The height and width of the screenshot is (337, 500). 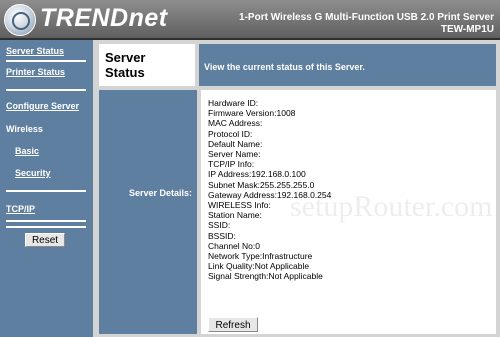 What do you see at coordinates (33, 173) in the screenshot?
I see `sidebar-item-security: Security` at bounding box center [33, 173].